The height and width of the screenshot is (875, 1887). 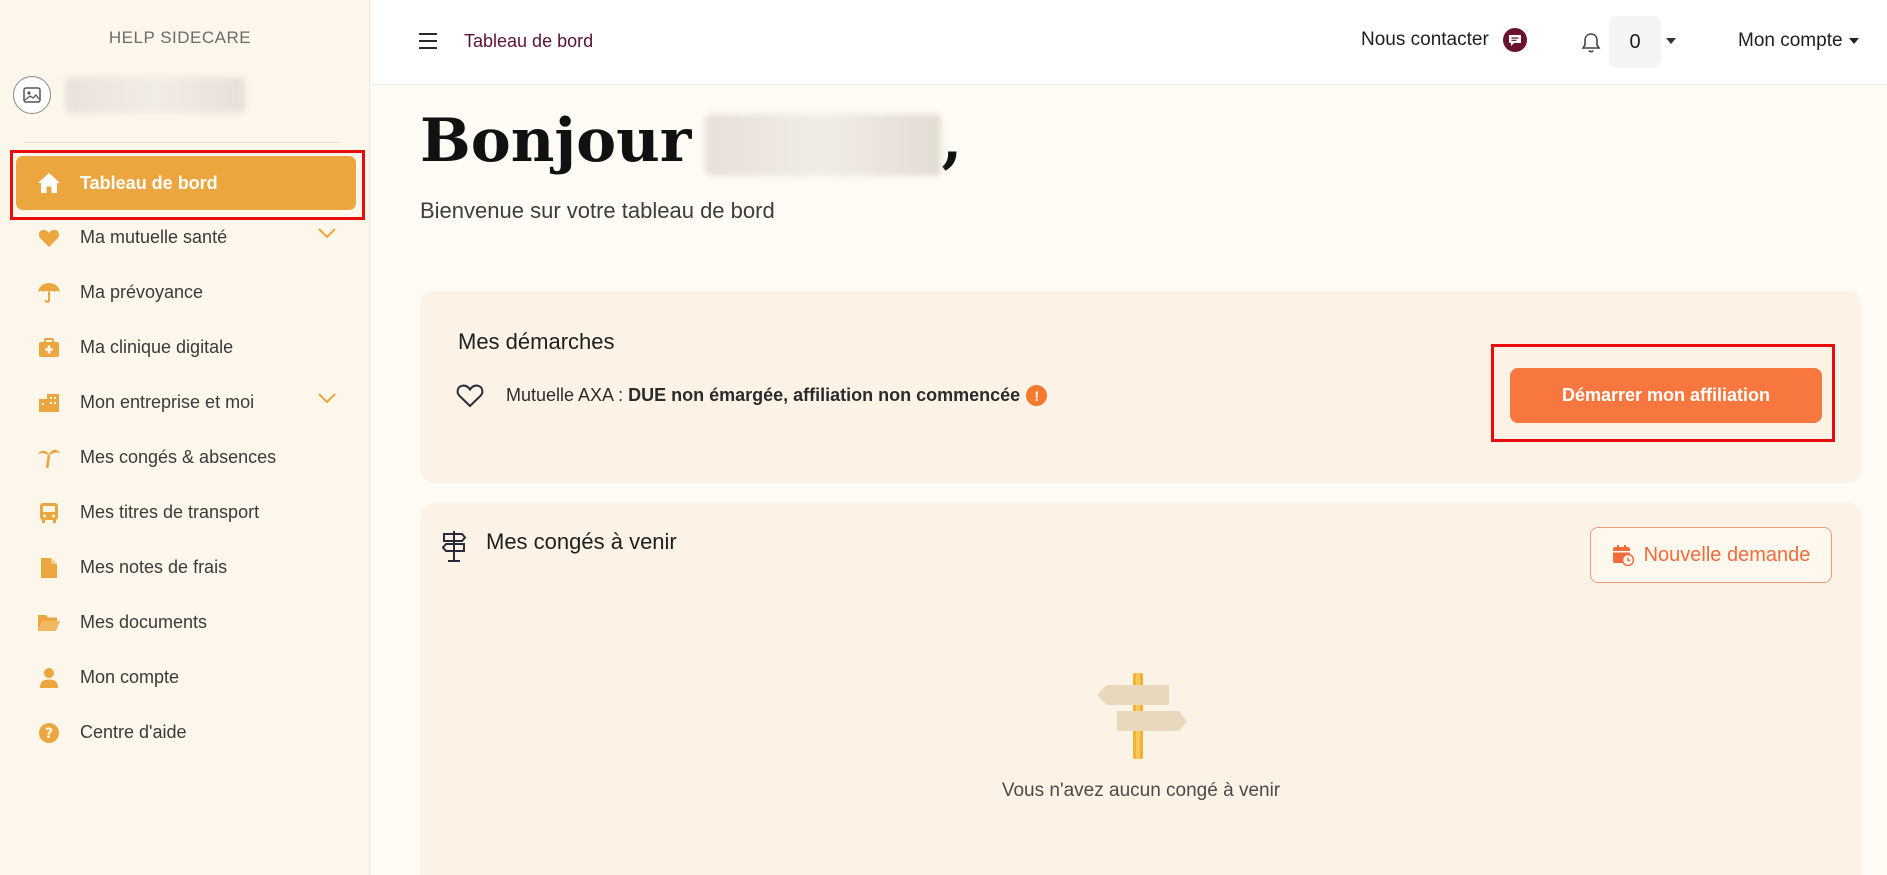 I want to click on image-icon, so click(x=32, y=95).